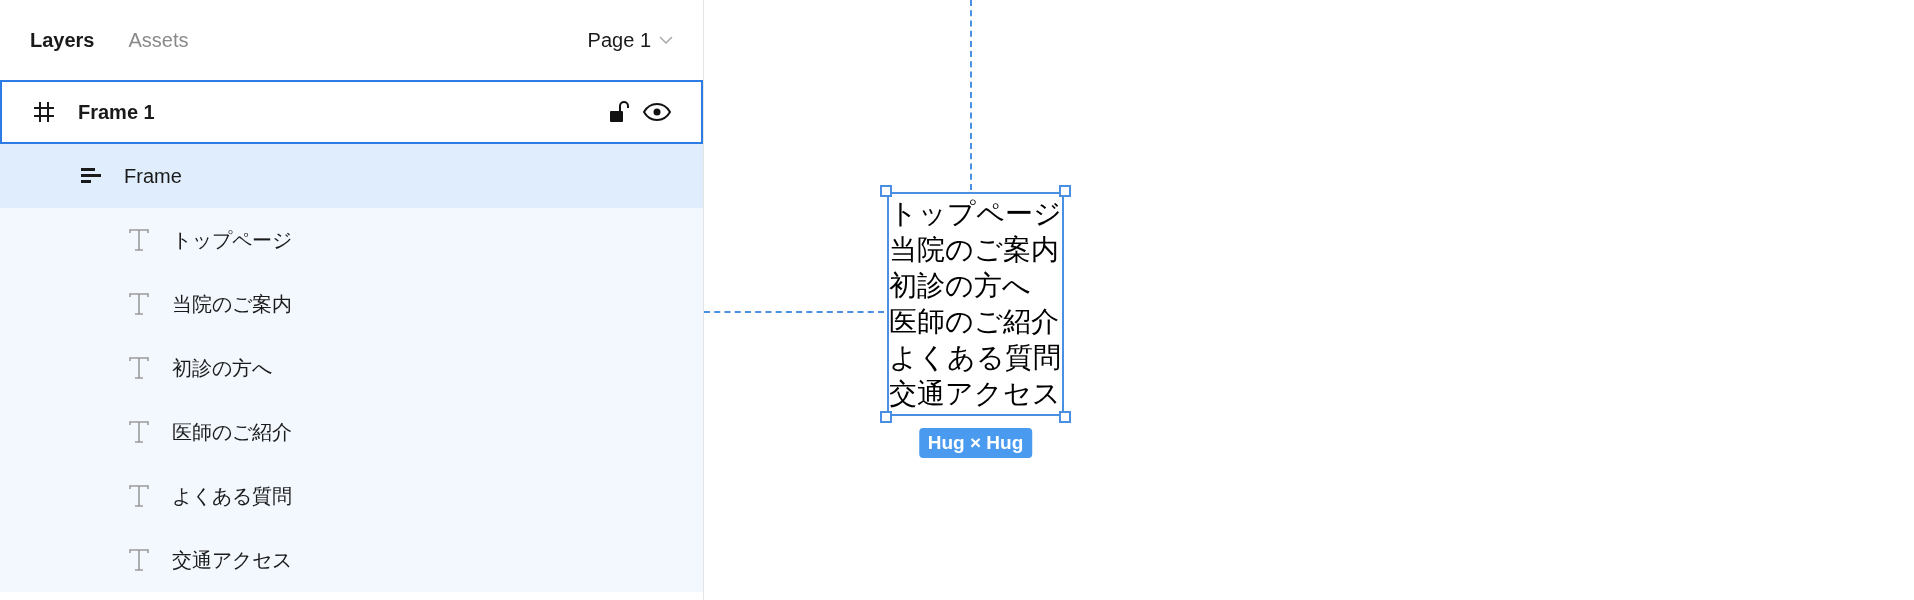 This screenshot has width=1914, height=600. What do you see at coordinates (351, 368) in the screenshot?
I see `layer-row: 初診の方へ` at bounding box center [351, 368].